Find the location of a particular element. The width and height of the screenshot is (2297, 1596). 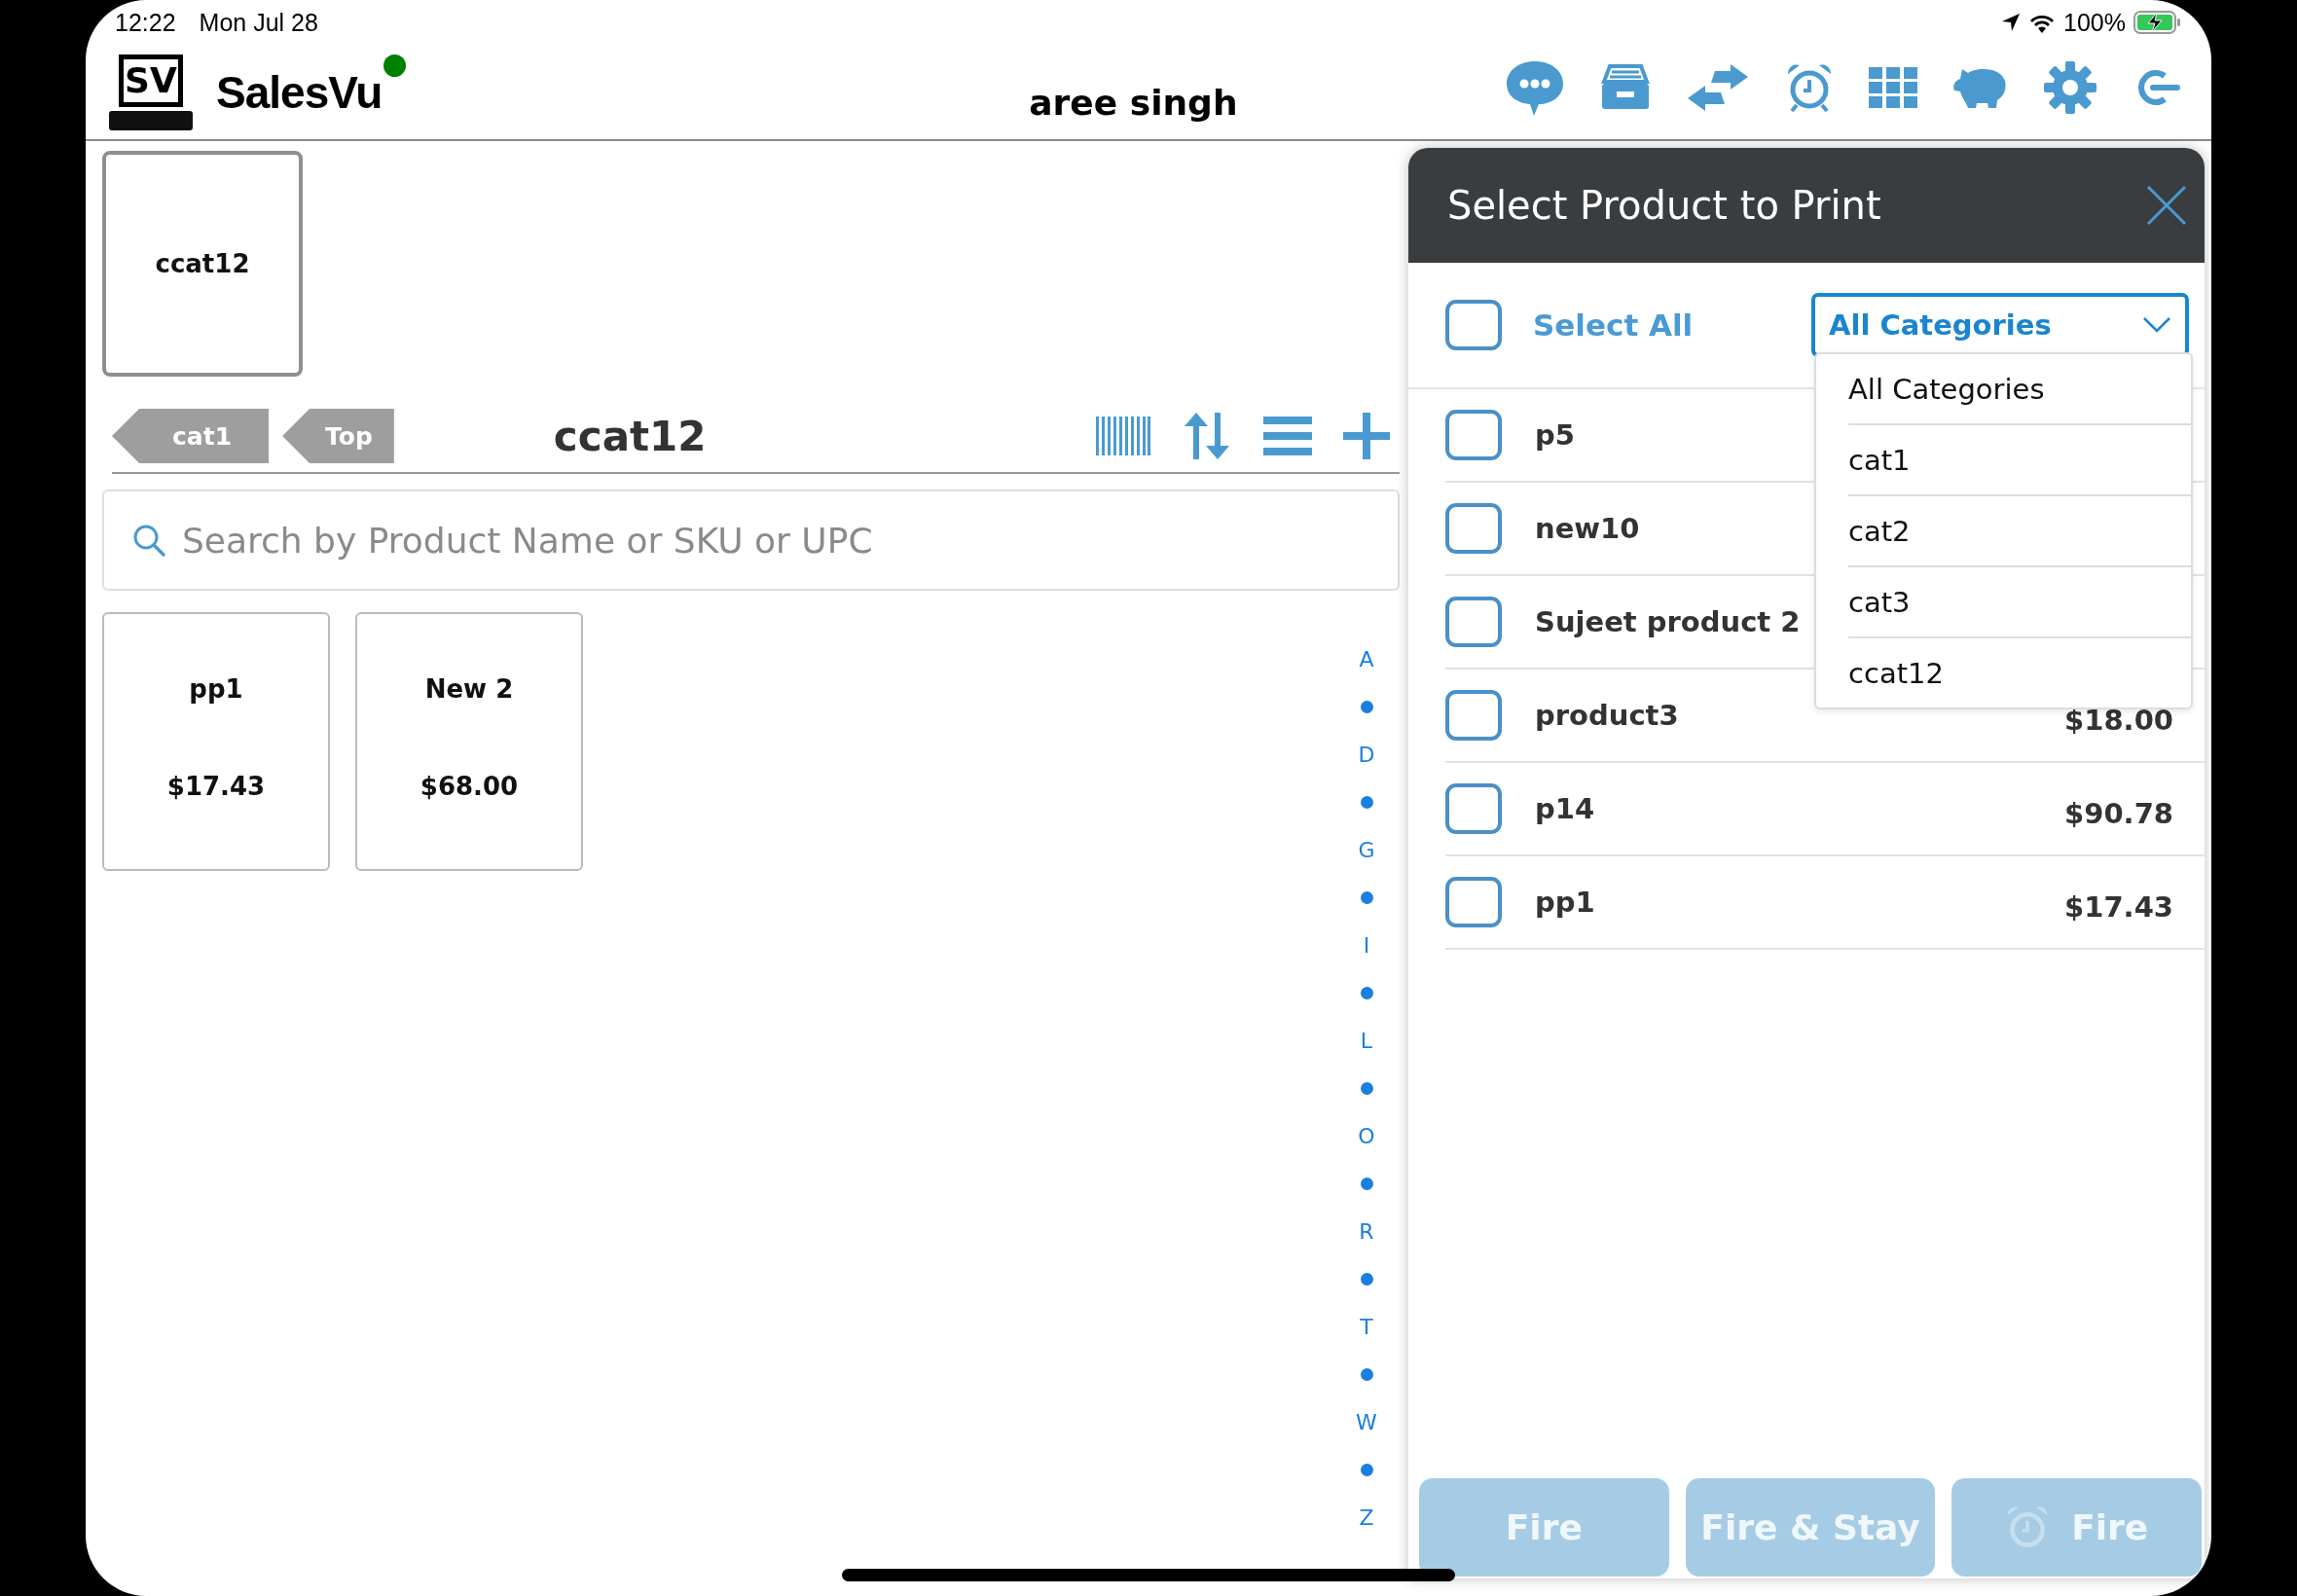

search-field: Search by Product Name or SKU or UPC is located at coordinates (751, 541).